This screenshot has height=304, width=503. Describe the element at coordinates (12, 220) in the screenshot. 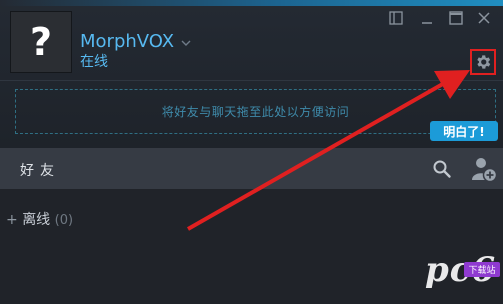

I see `expand-icon: +` at that location.